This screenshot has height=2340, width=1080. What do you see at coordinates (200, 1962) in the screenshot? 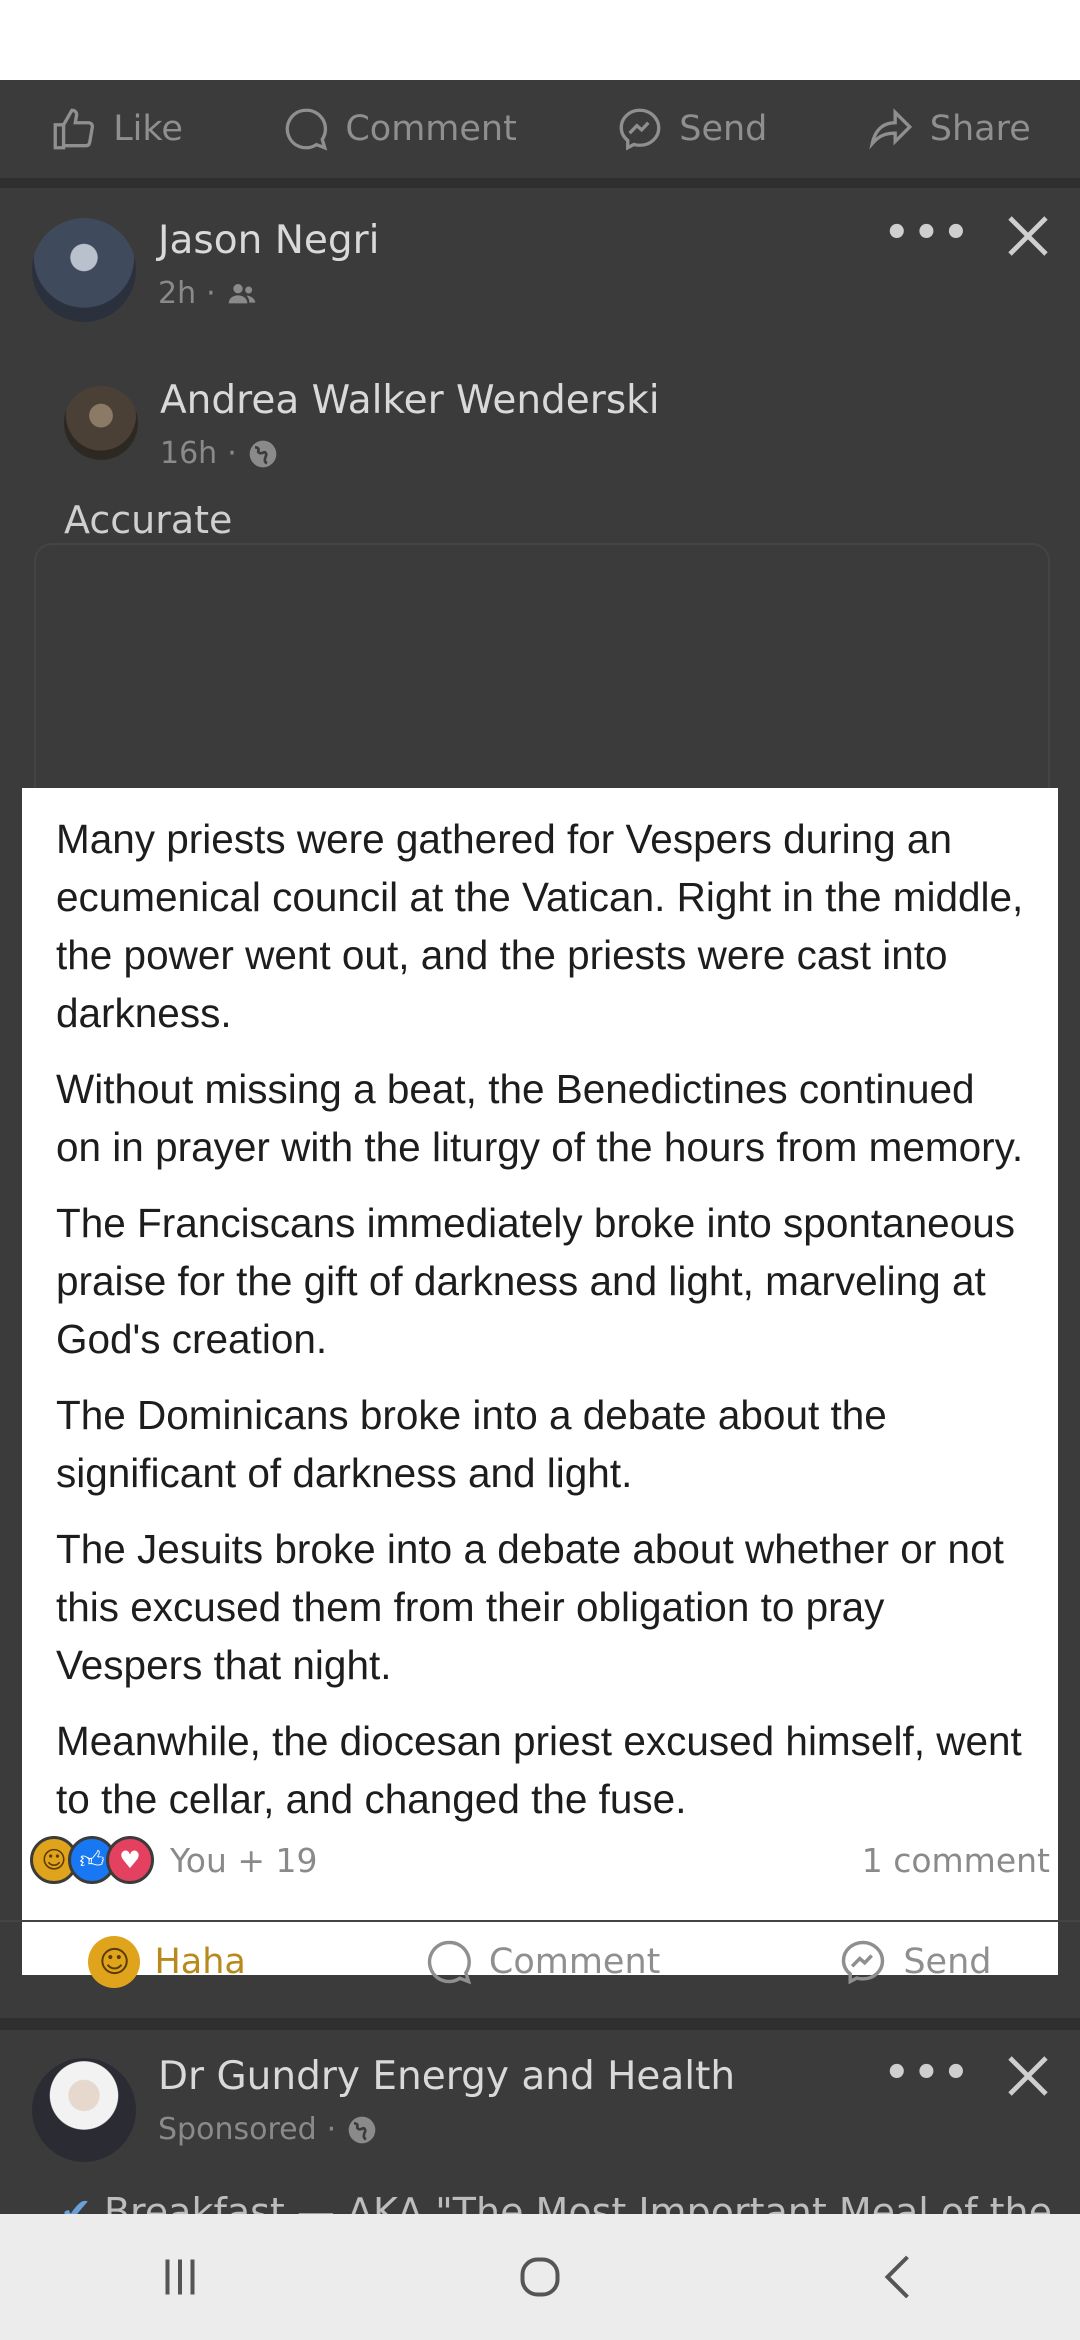
I see `haha-label: Haha` at bounding box center [200, 1962].